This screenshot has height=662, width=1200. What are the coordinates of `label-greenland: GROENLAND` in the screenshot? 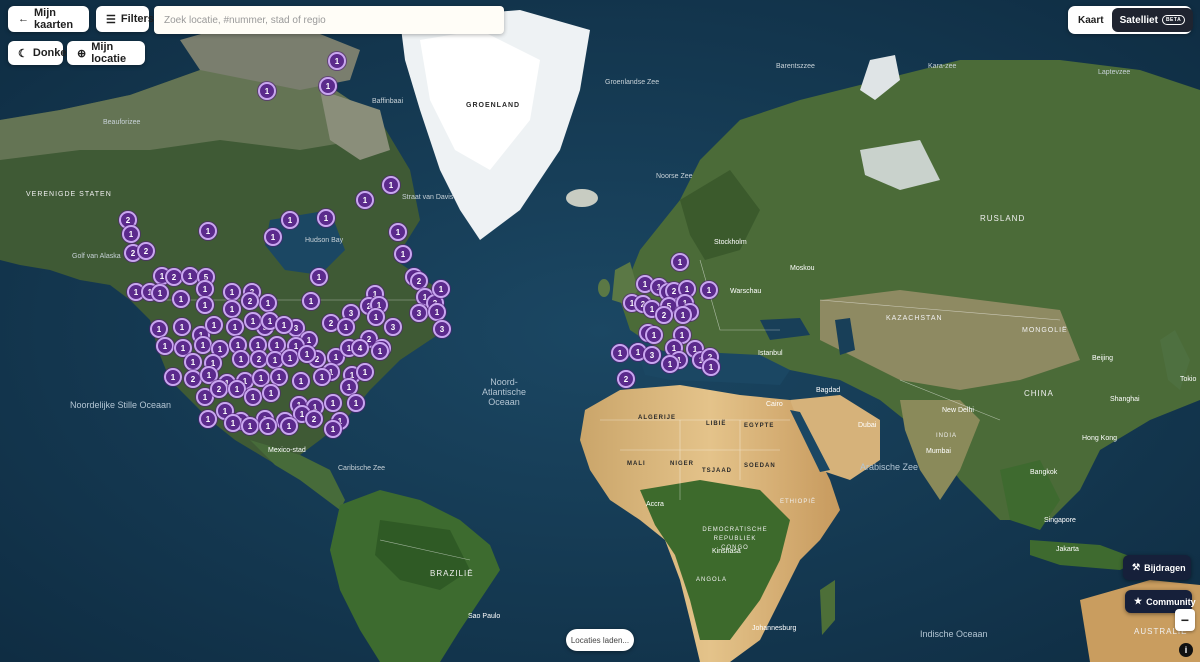 It's located at (493, 105).